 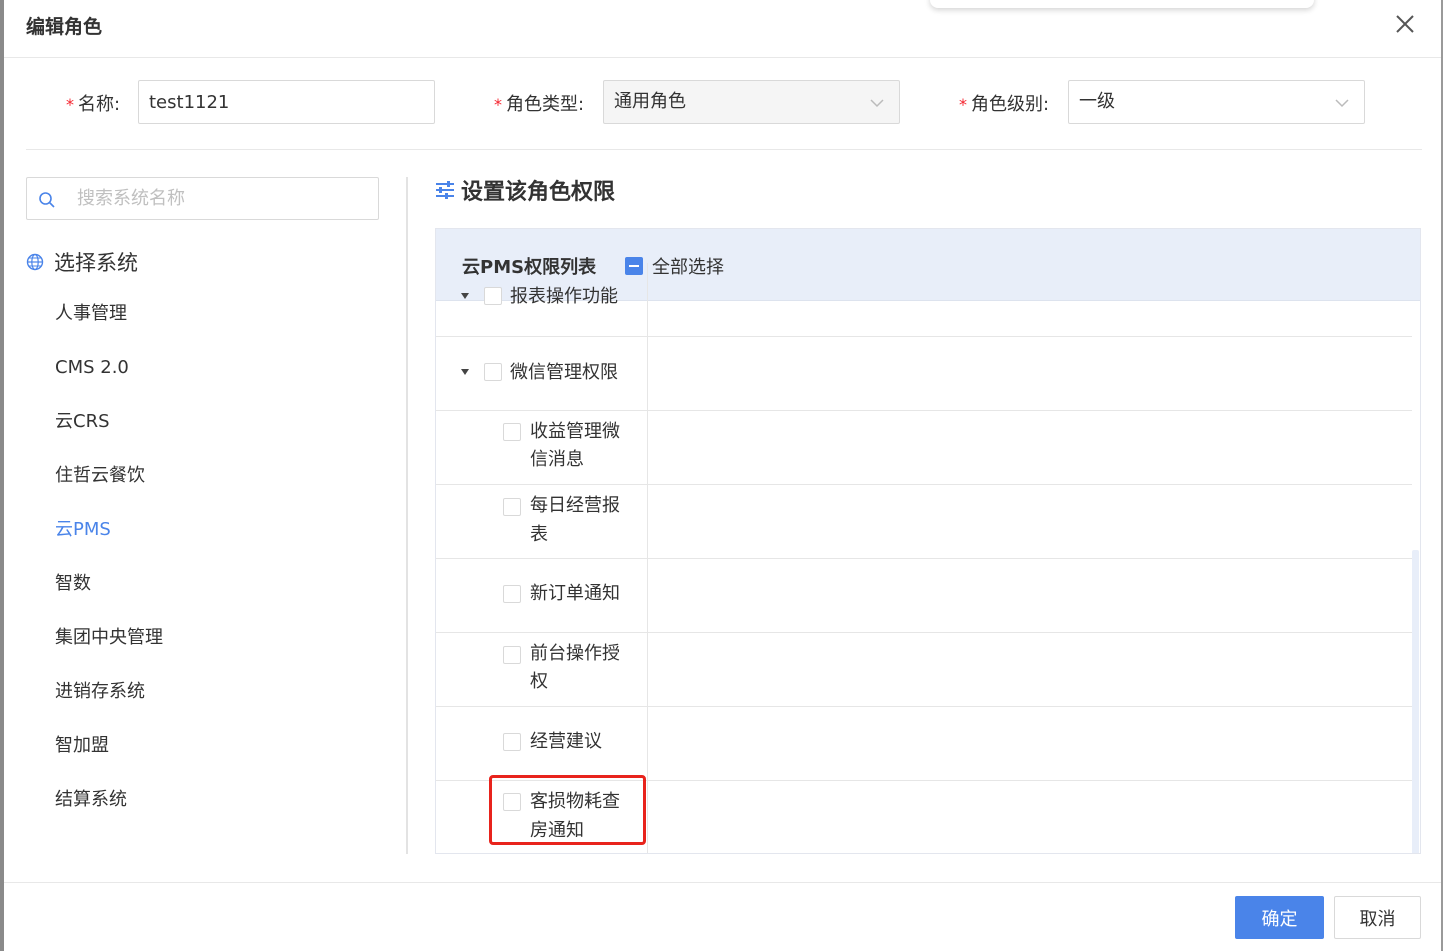 I want to click on permission-label: 收益管理微, so click(x=575, y=431).